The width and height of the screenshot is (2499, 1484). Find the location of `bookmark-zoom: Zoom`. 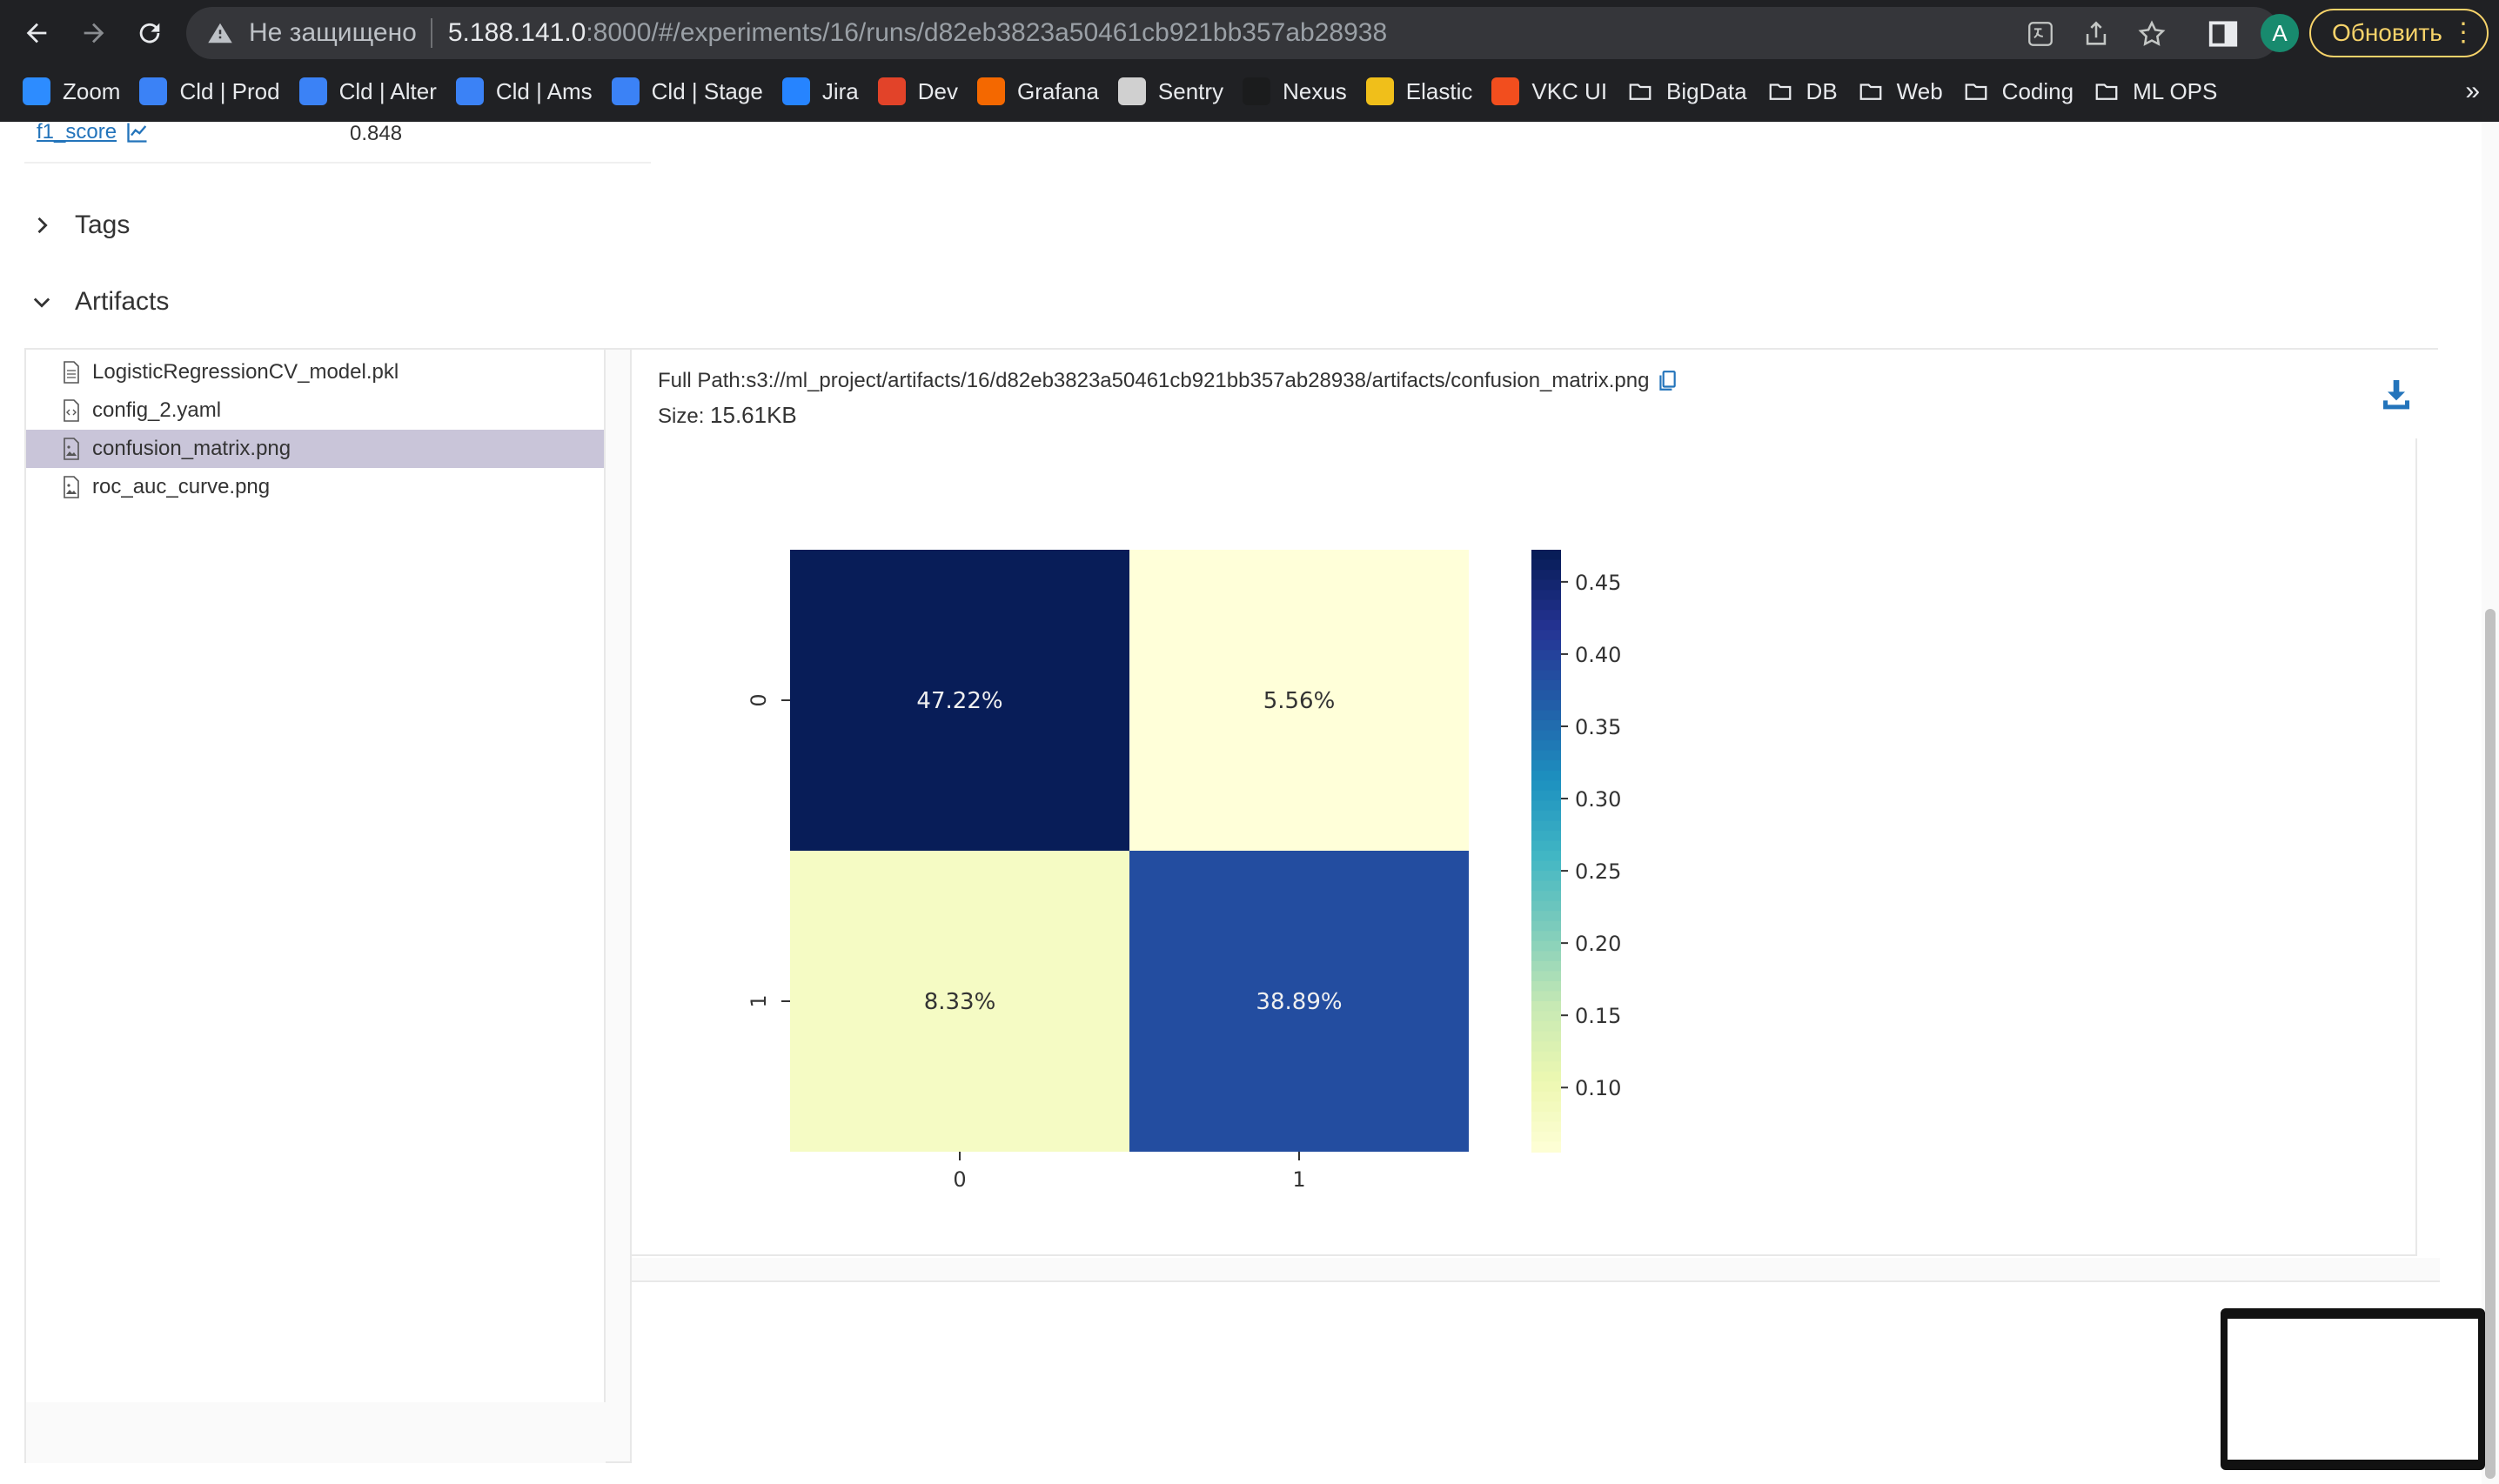

bookmark-zoom: Zoom is located at coordinates (71, 91).